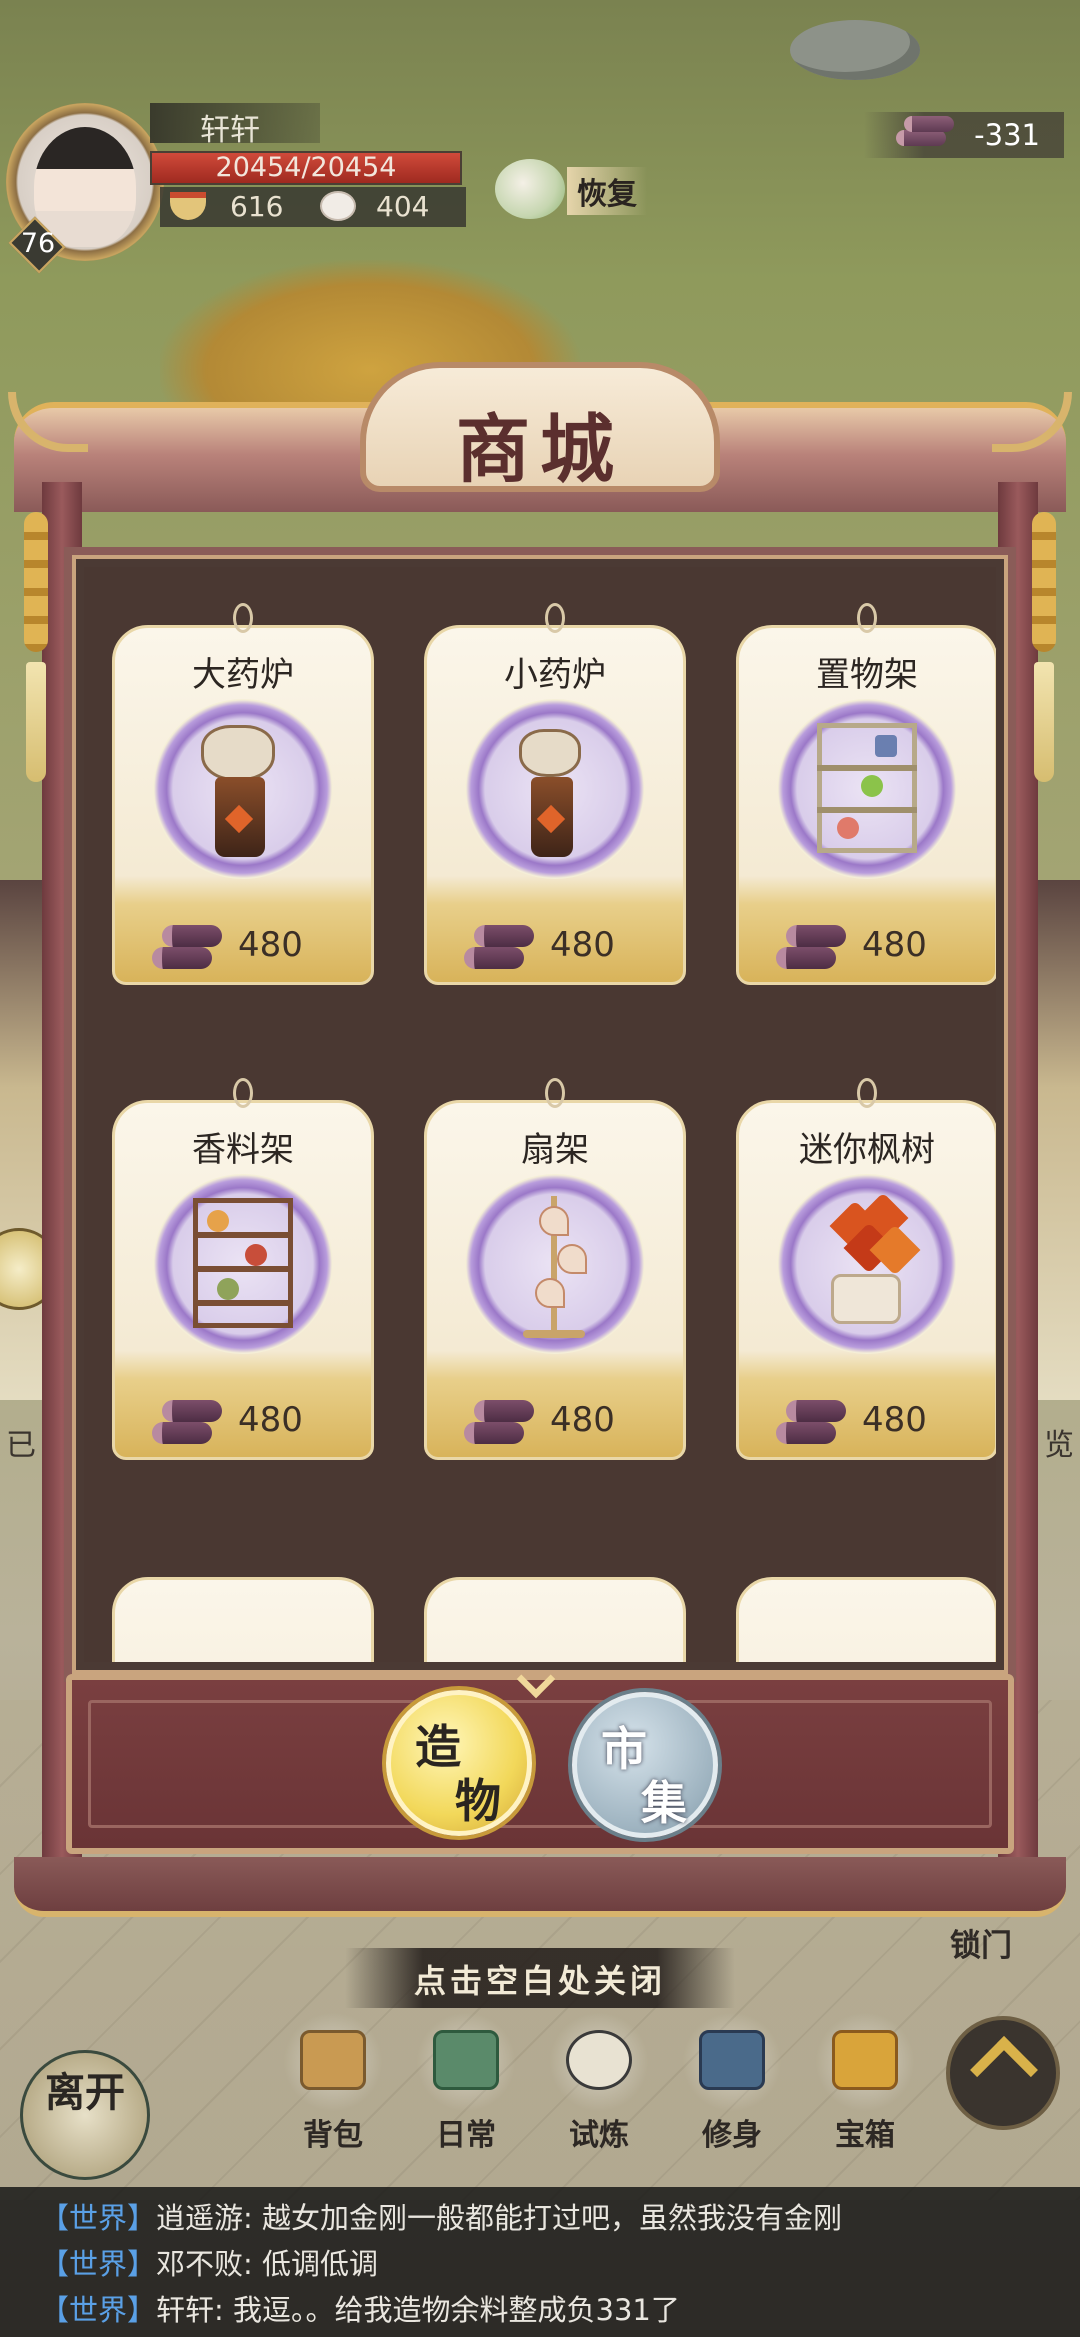 Image resolution: width=1080 pixels, height=2337 pixels. What do you see at coordinates (338, 206) in the screenshot?
I see `bun-icon` at bounding box center [338, 206].